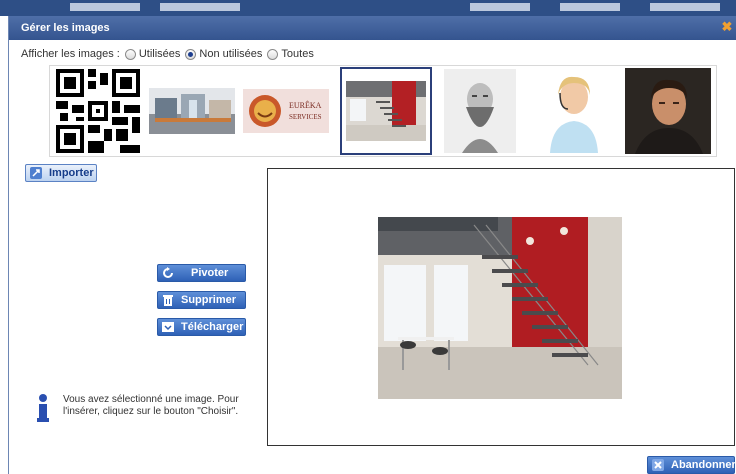  Describe the element at coordinates (191, 54) in the screenshot. I see `radio-checked-icon` at that location.